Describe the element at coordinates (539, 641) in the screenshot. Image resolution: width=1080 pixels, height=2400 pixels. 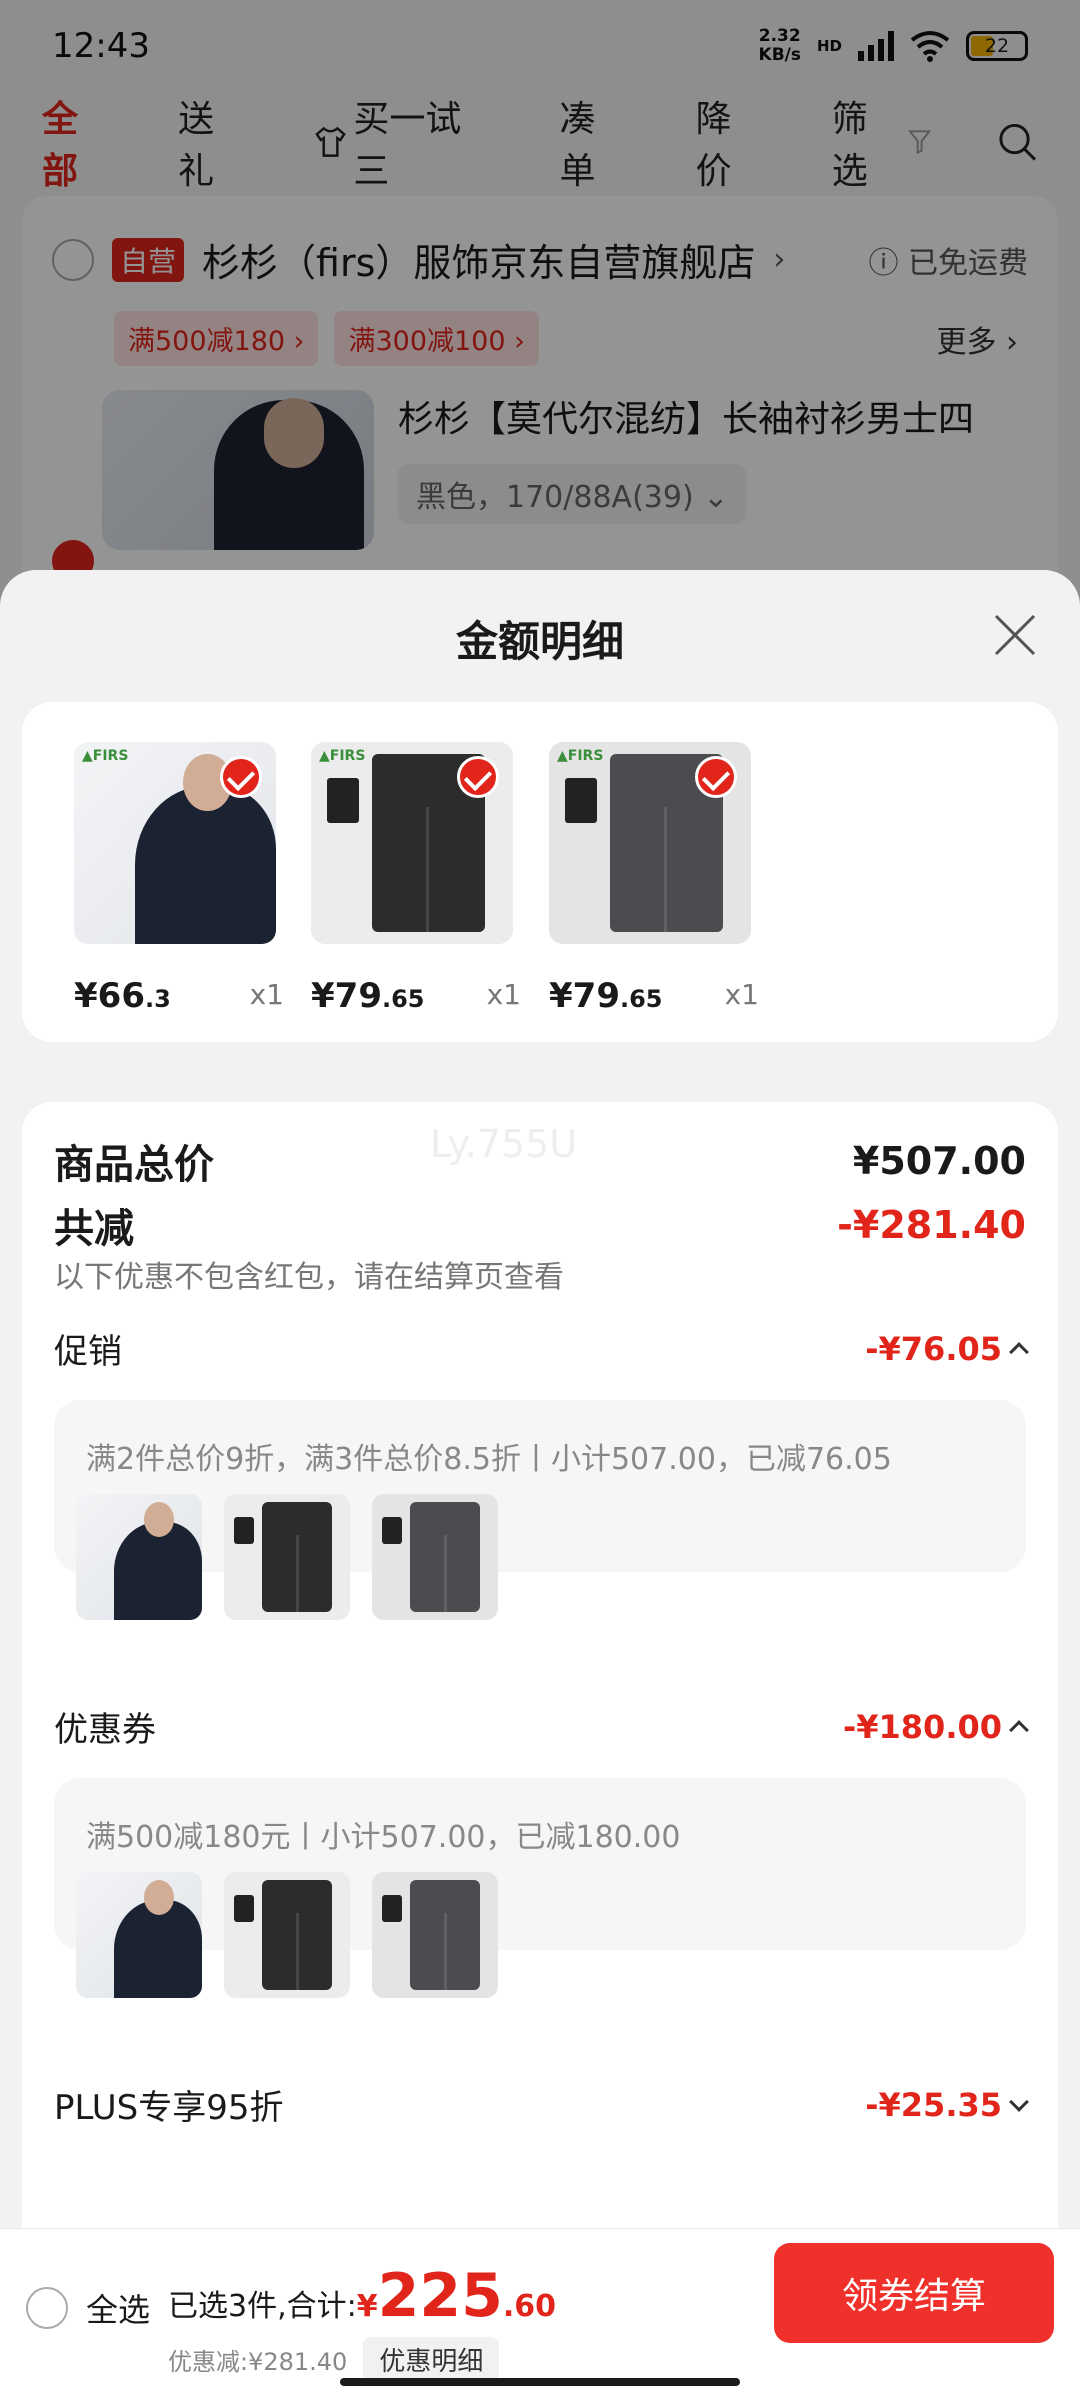
I see `sheet-title: 金额明细` at that location.